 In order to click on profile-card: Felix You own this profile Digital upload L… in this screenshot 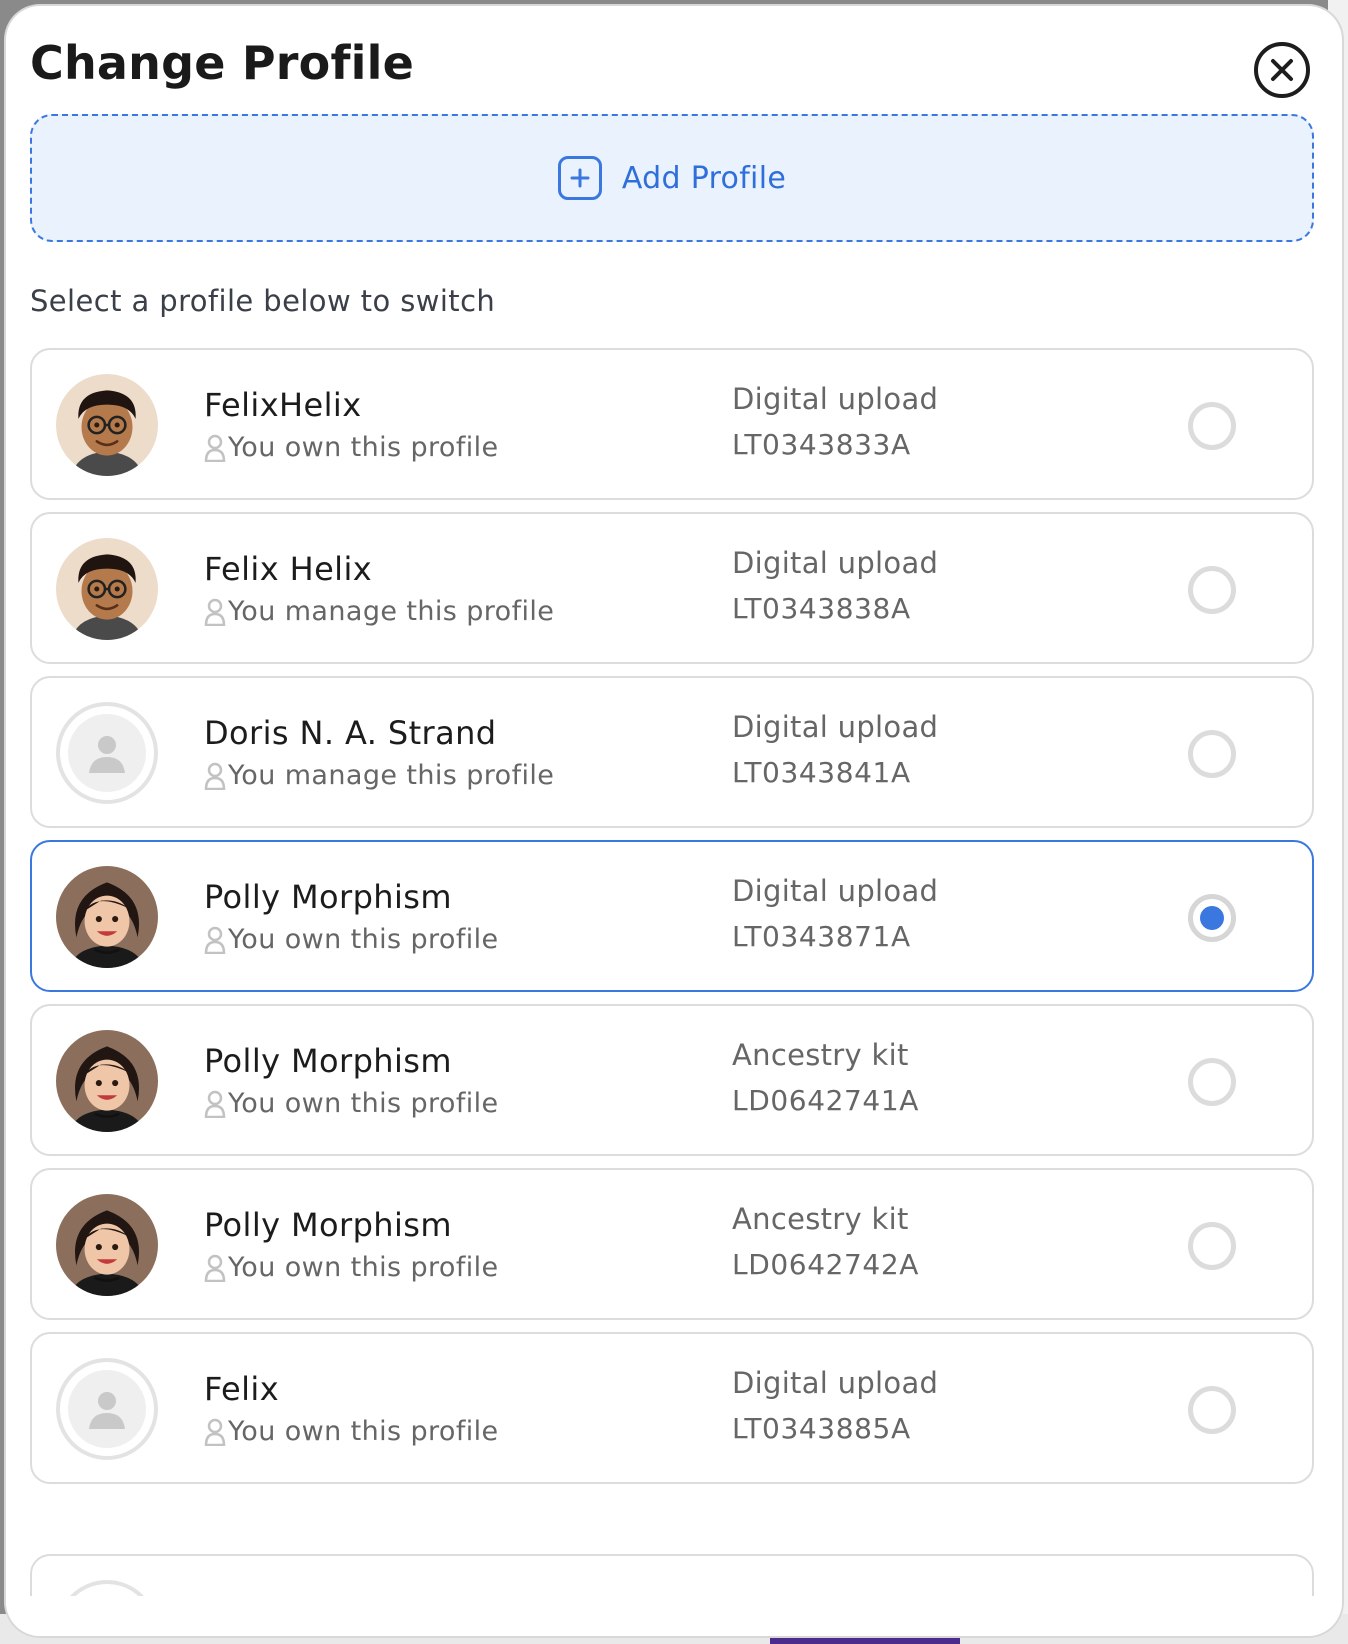, I will do `click(672, 1408)`.